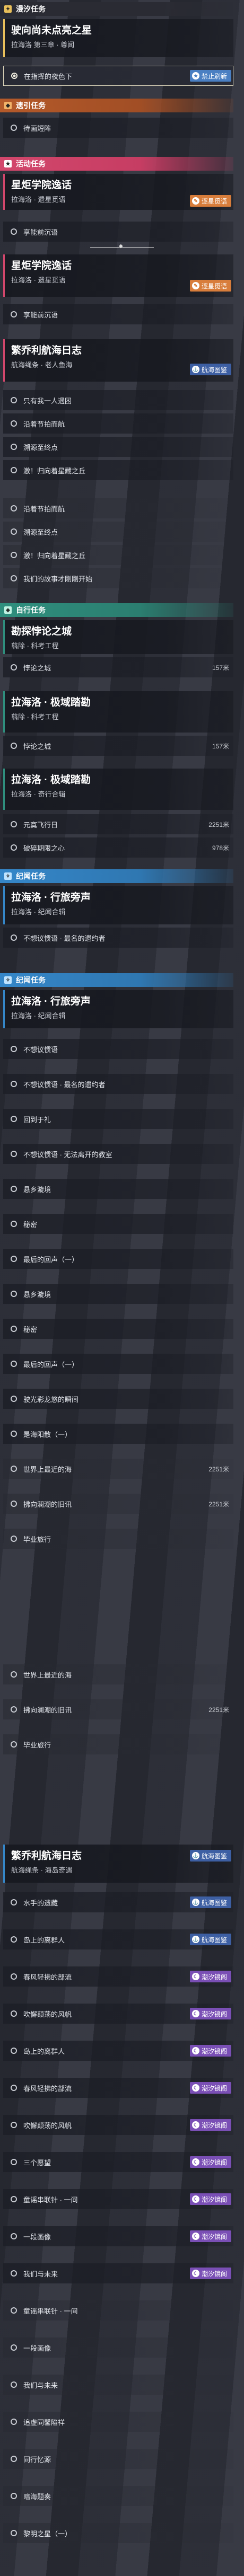 The image size is (244, 2576). What do you see at coordinates (51, 702) in the screenshot?
I see `quest-title: 拉海洛 · 极域踏勘` at bounding box center [51, 702].